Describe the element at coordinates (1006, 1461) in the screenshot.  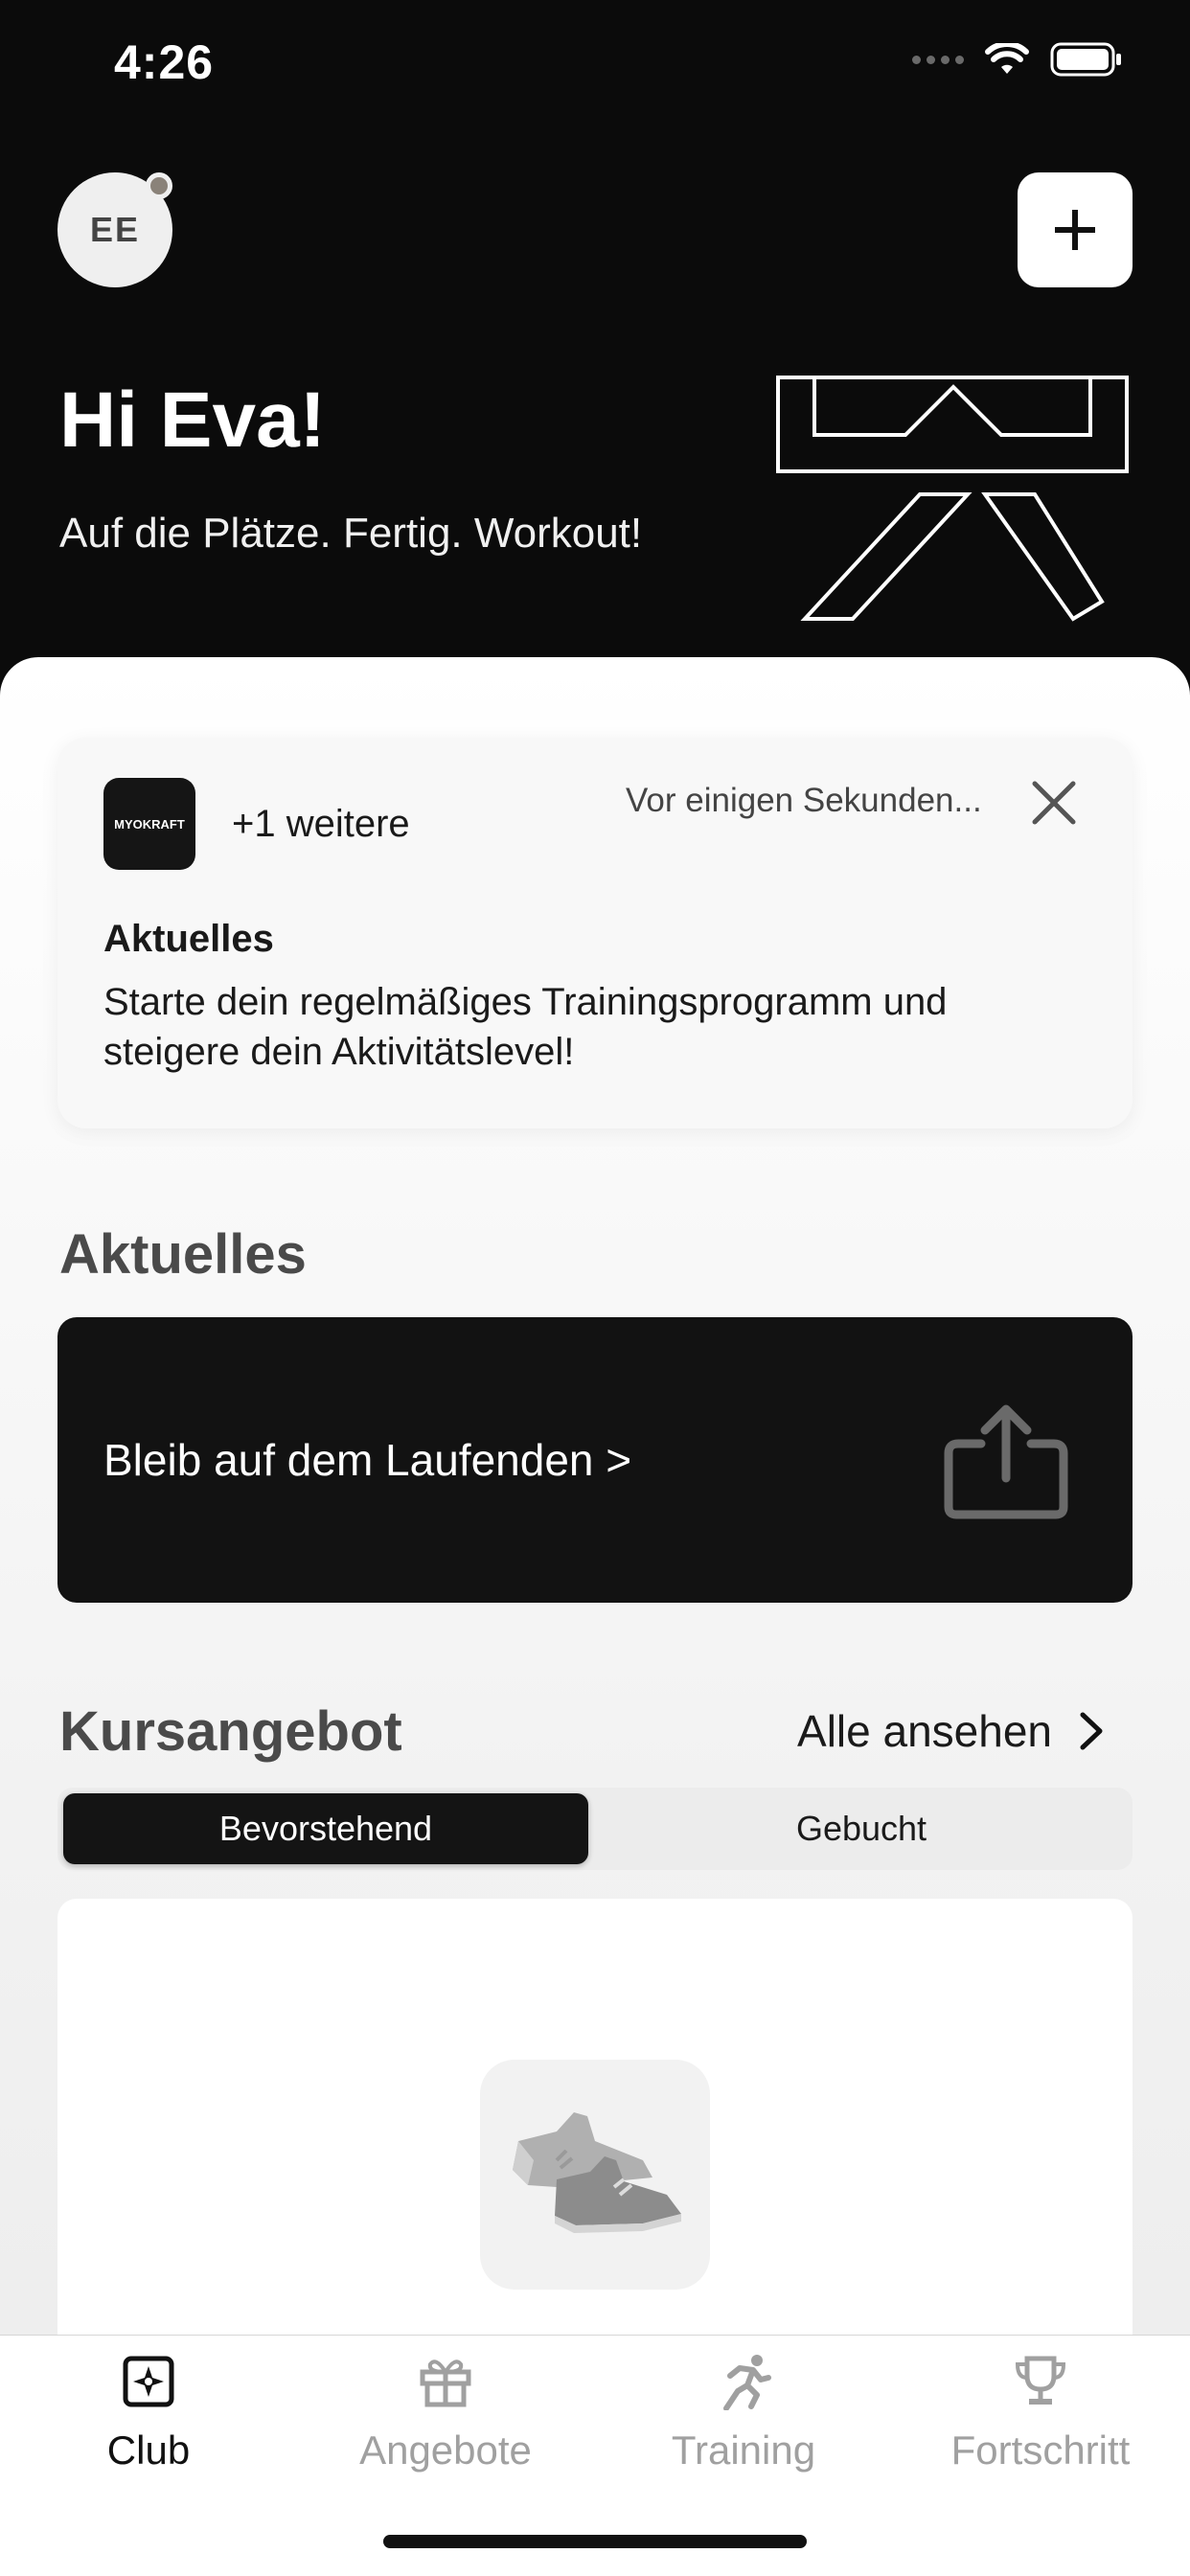
I see `share-icon` at that location.